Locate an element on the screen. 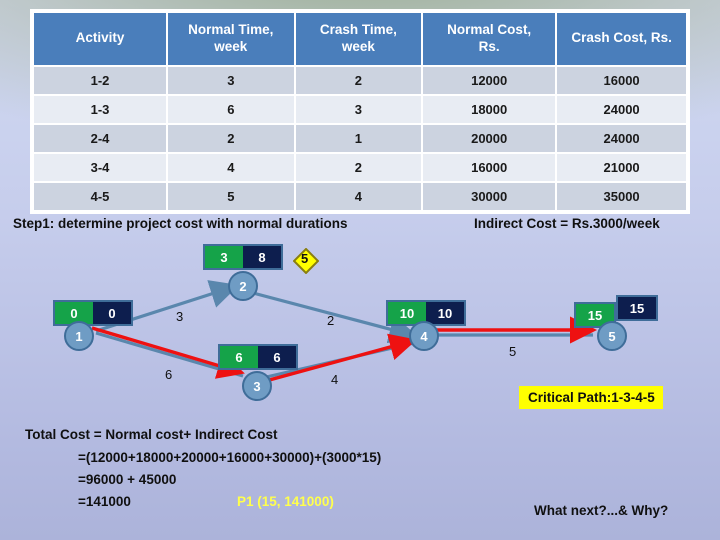 The height and width of the screenshot is (540, 720). critical-path-callout: Critical Path:1-3-4-5 is located at coordinates (591, 397).